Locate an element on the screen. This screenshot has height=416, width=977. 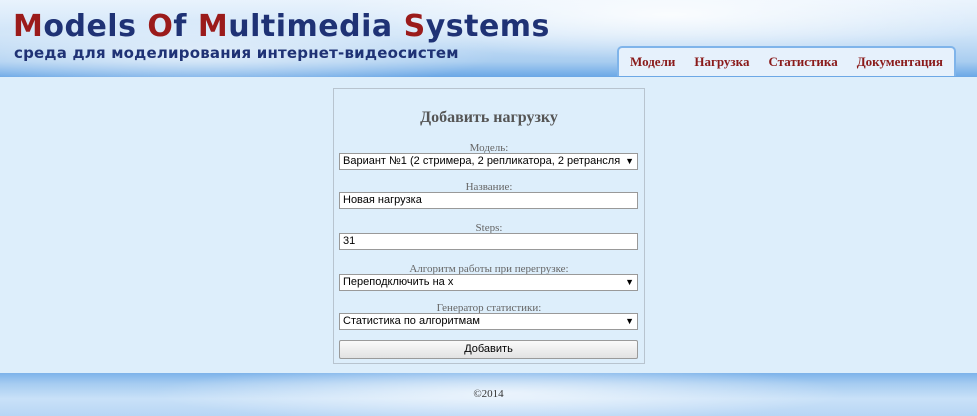
add-button: Добавить is located at coordinates (488, 349).